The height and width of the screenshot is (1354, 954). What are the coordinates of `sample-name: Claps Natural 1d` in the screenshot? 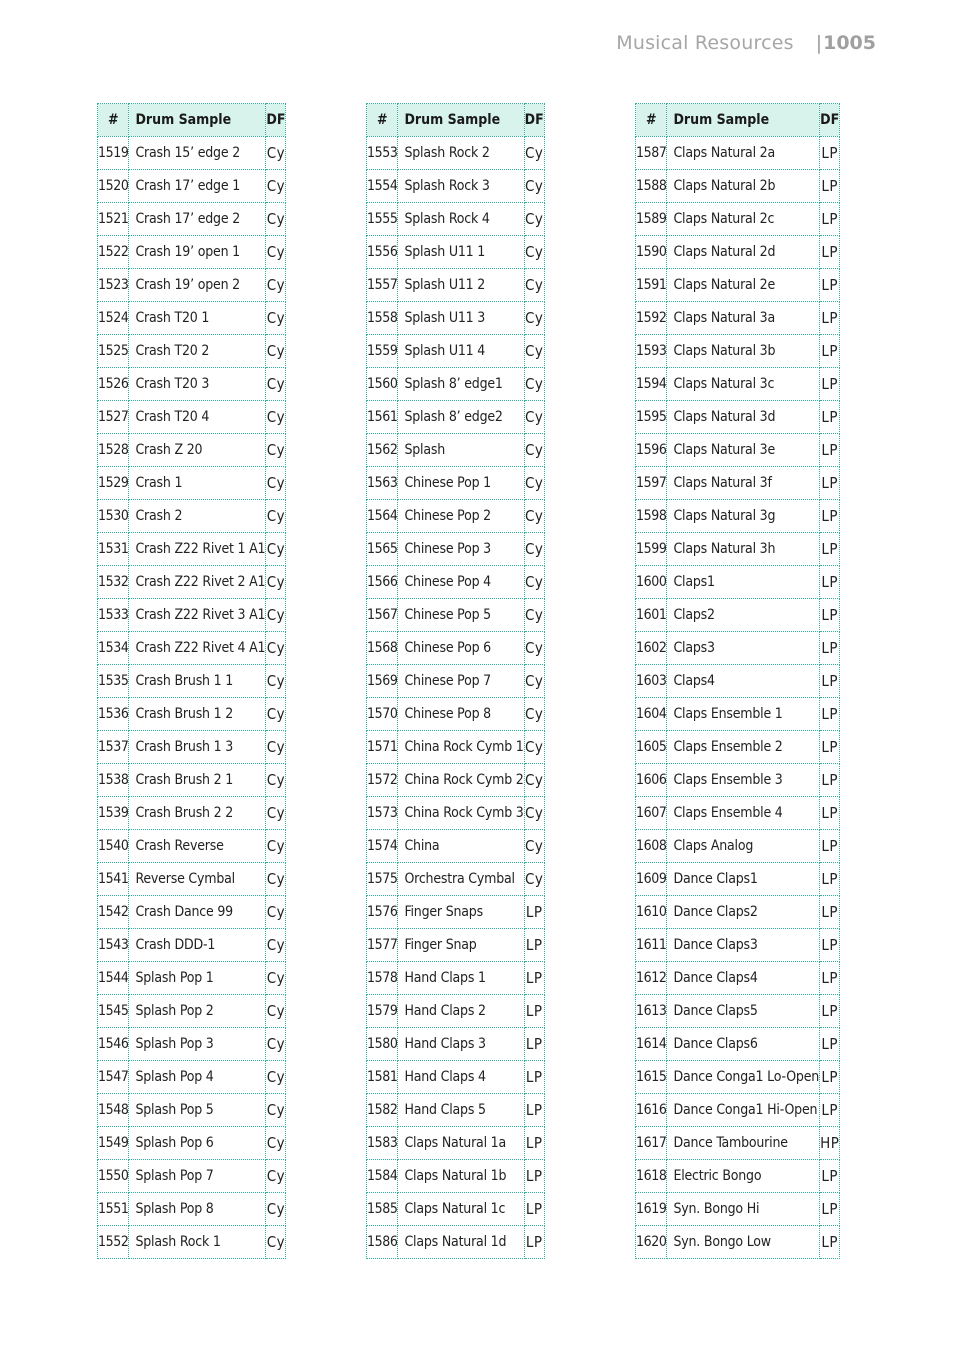 It's located at (461, 1242).